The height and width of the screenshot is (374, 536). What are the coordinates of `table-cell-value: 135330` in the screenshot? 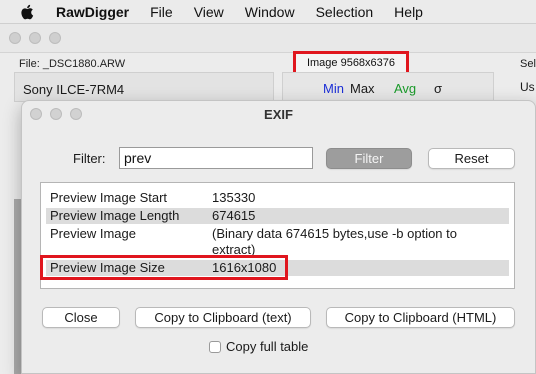 It's located at (234, 197).